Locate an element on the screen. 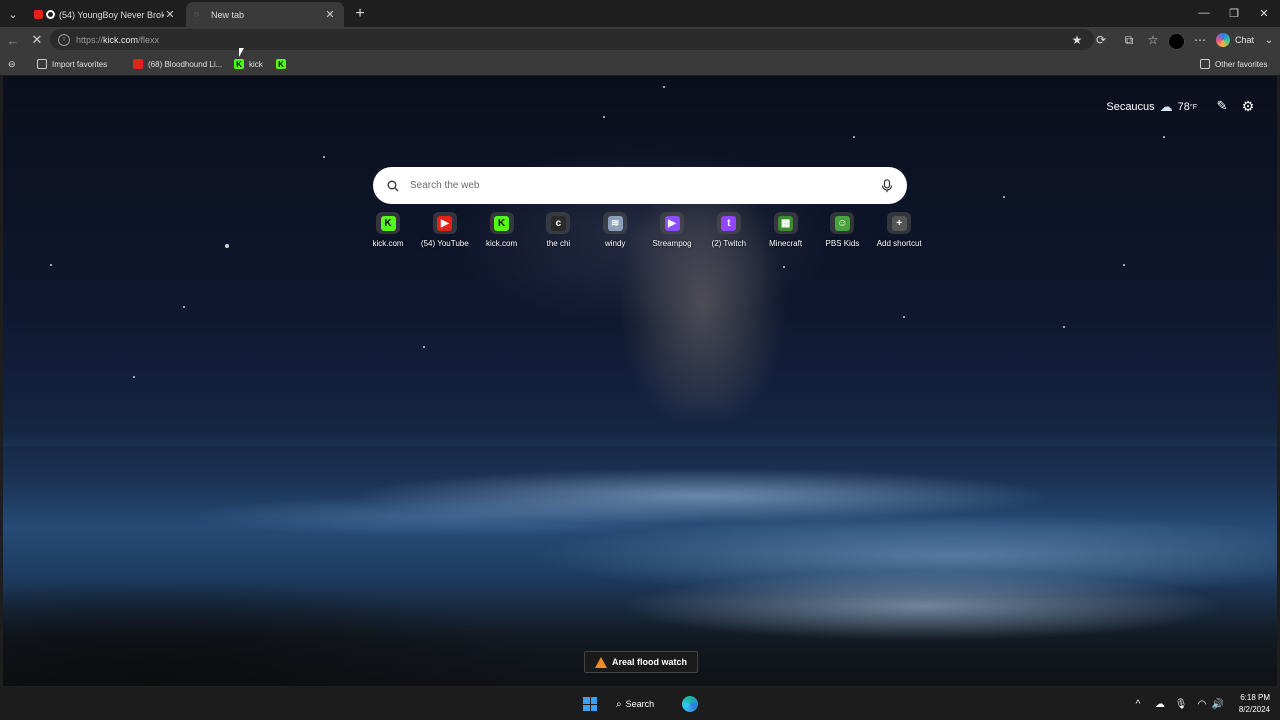  wifi-icon: ◠ is located at coordinates (1202, 704).